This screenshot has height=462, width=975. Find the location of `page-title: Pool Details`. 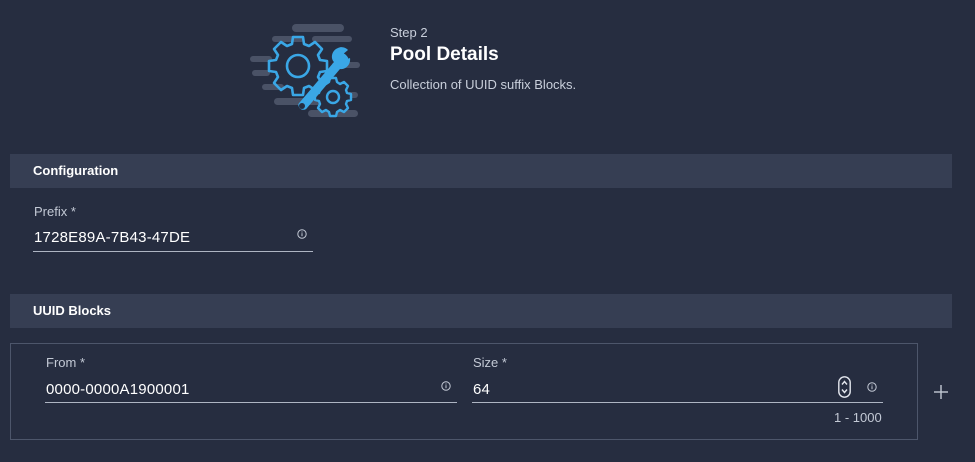

page-title: Pool Details is located at coordinates (444, 54).